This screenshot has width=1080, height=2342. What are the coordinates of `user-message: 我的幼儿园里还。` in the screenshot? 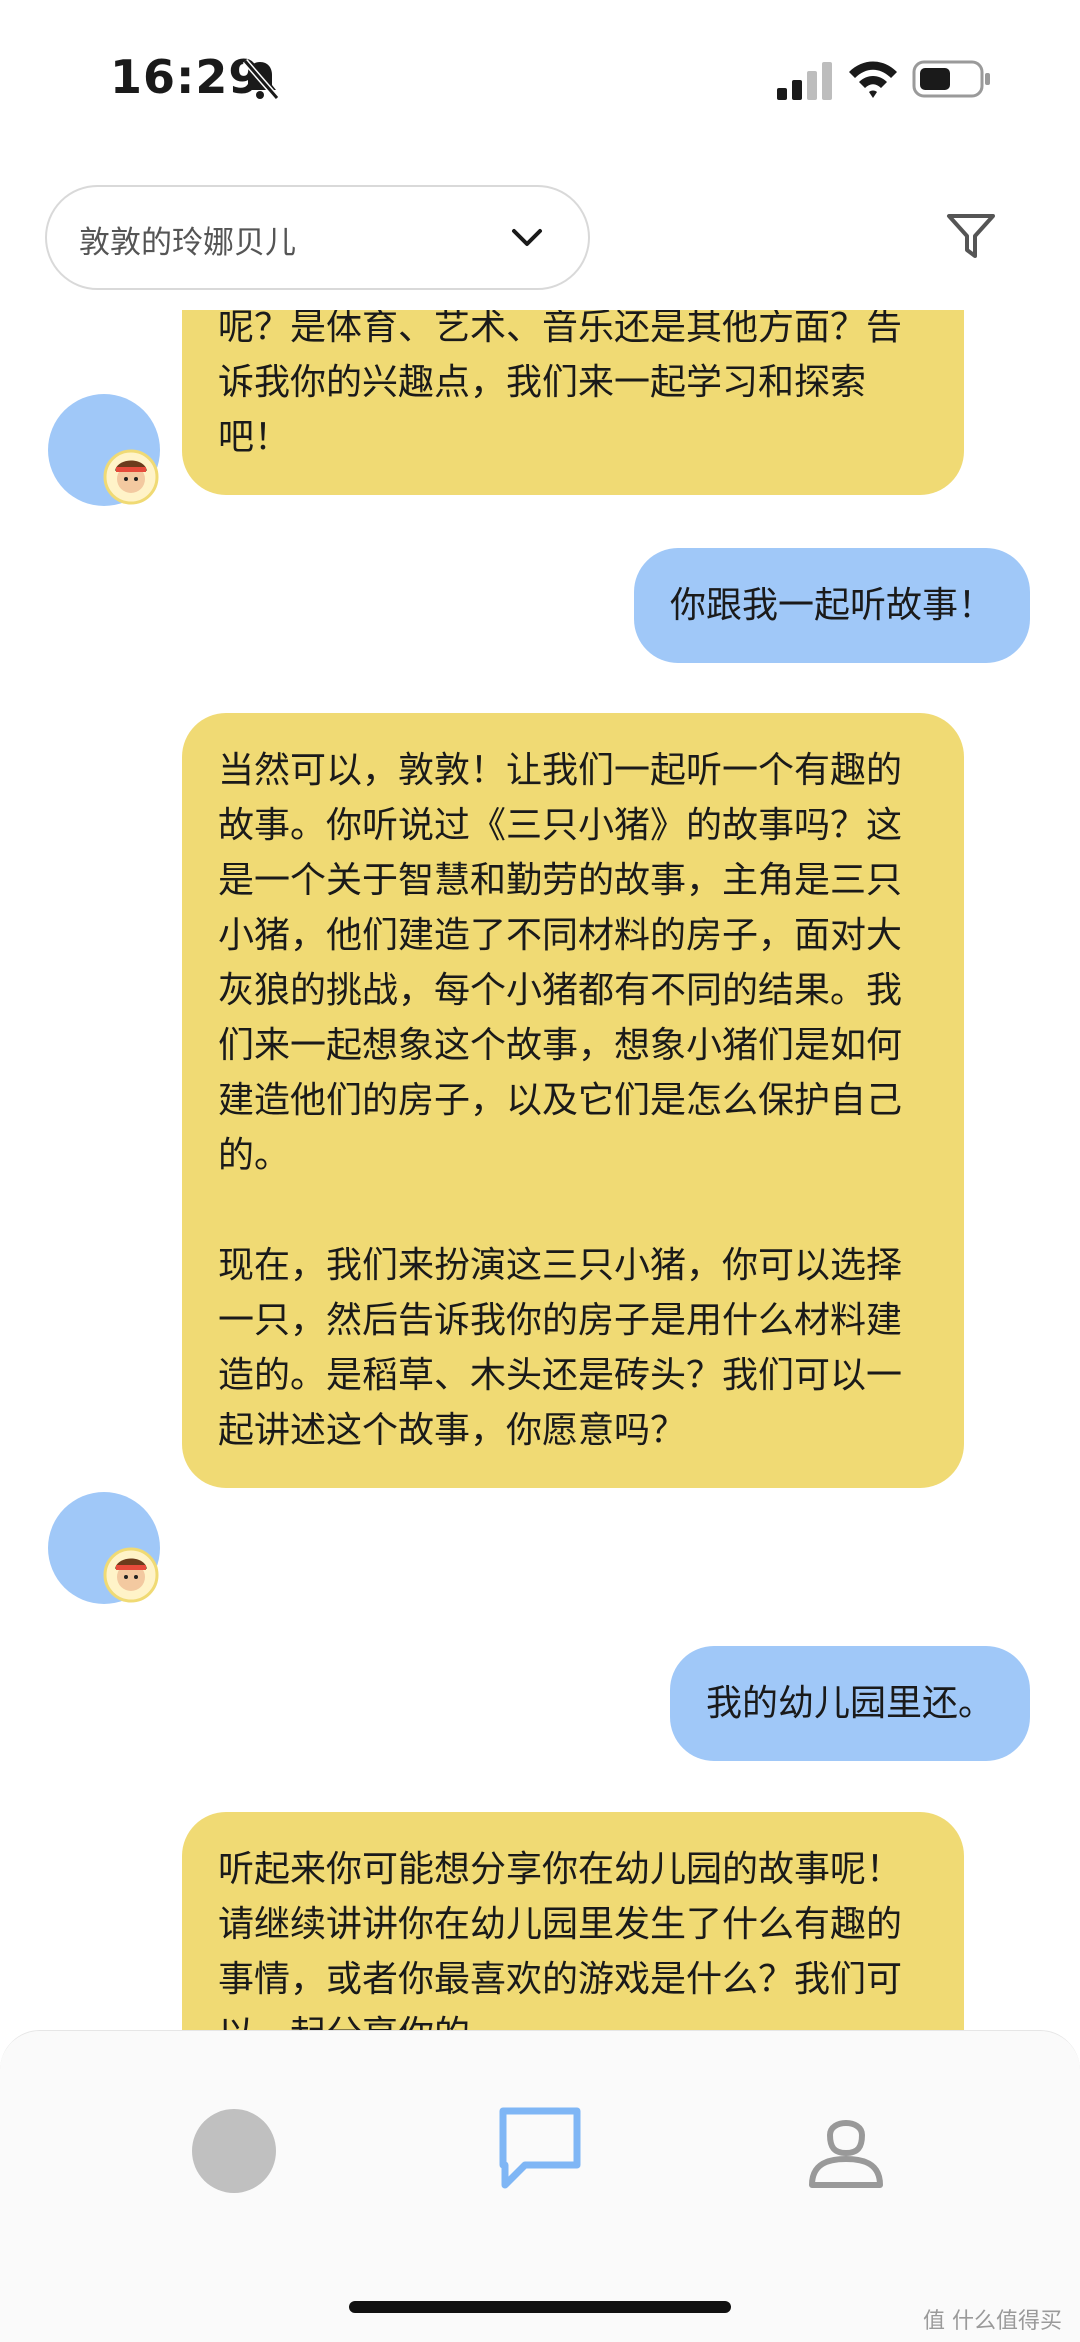 It's located at (849, 1703).